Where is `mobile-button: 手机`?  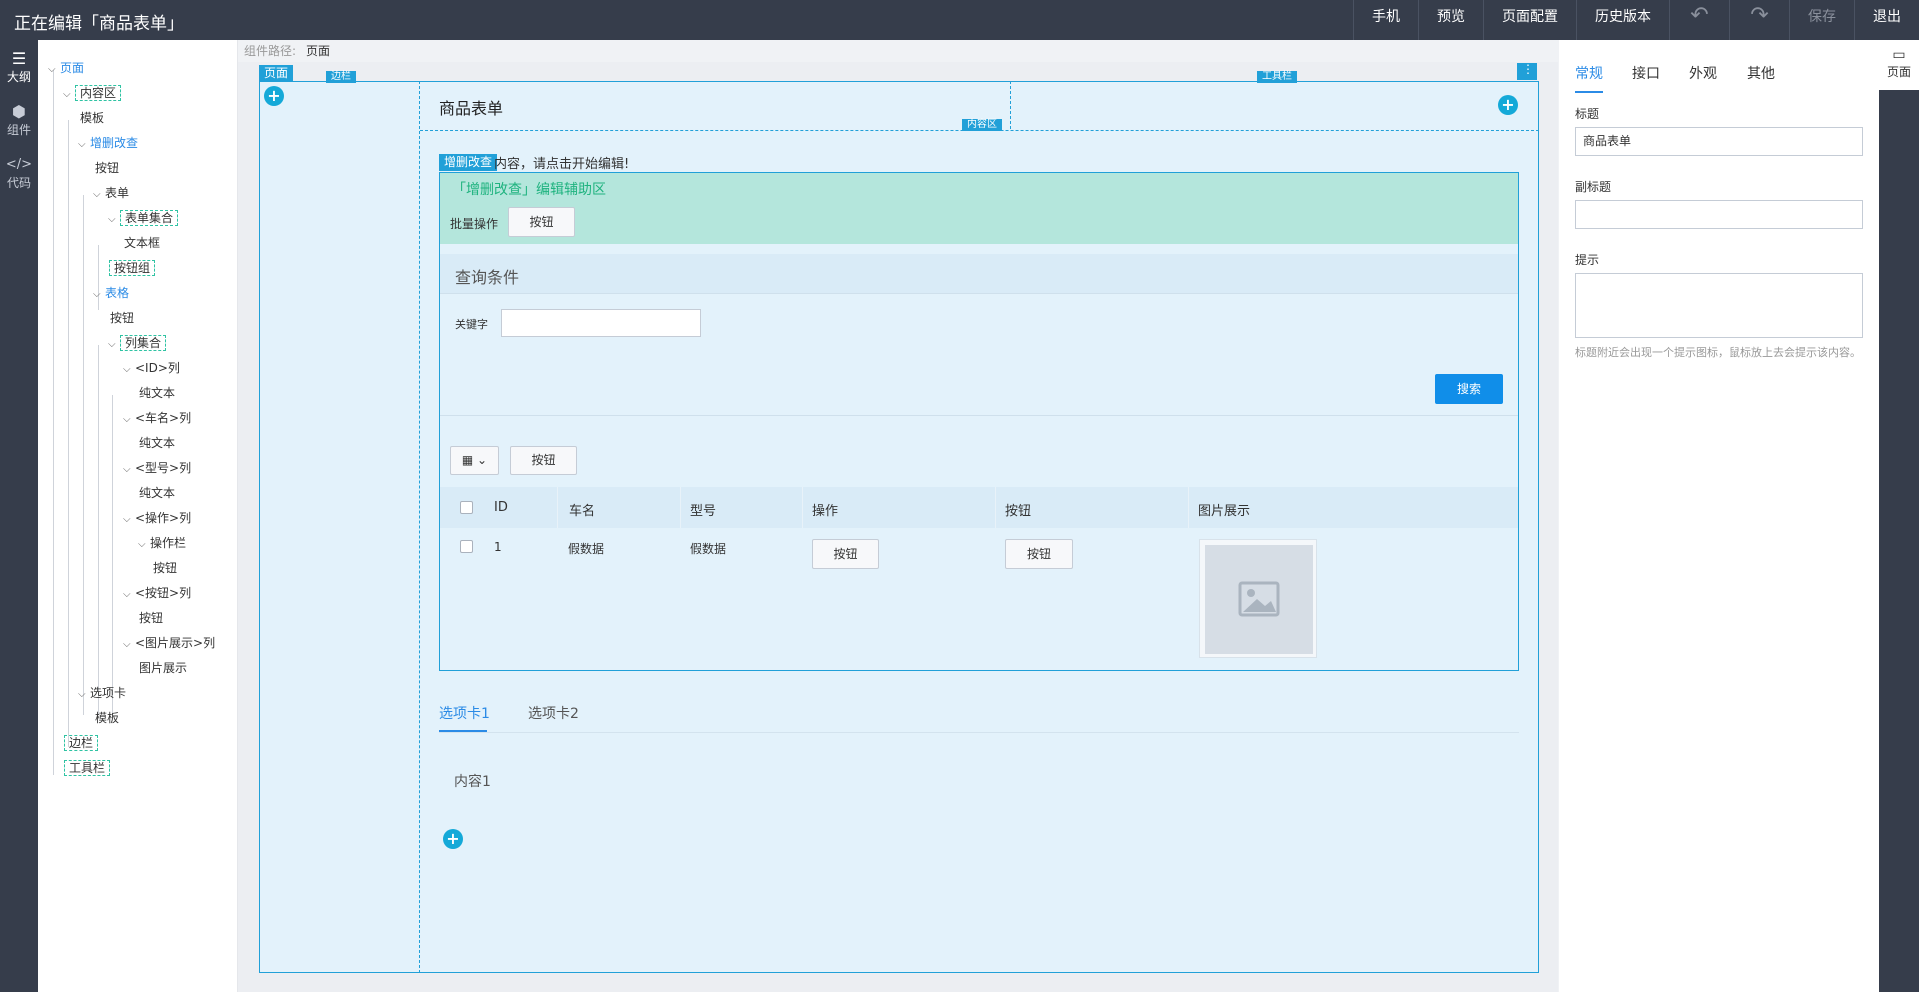 mobile-button: 手机 is located at coordinates (1385, 20).